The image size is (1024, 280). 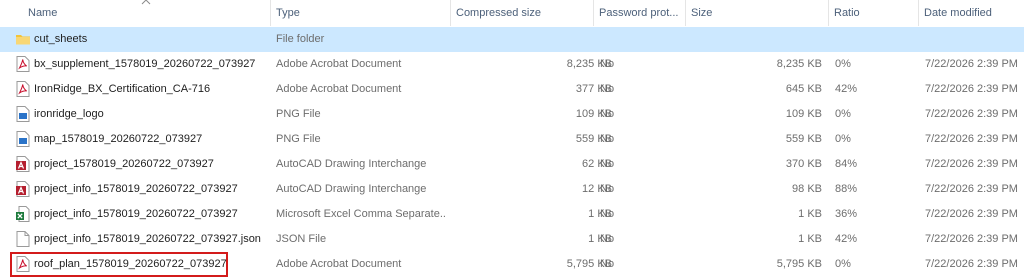 What do you see at coordinates (971, 13) in the screenshot?
I see `column-header-date-modified: Date modified` at bounding box center [971, 13].